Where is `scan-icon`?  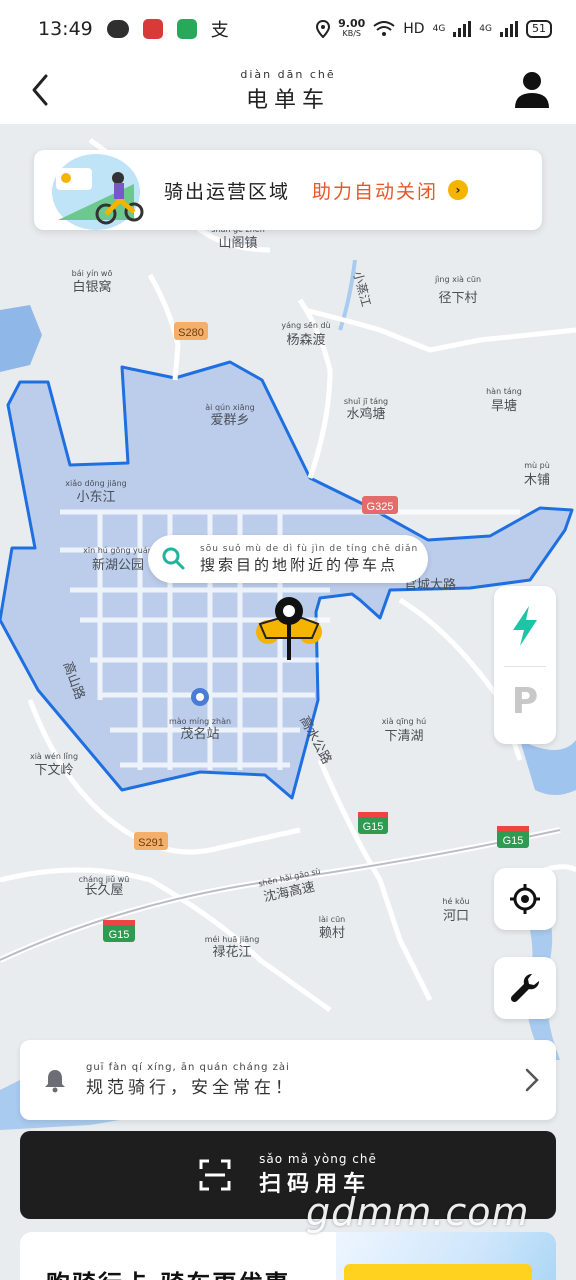 scan-icon is located at coordinates (215, 1175).